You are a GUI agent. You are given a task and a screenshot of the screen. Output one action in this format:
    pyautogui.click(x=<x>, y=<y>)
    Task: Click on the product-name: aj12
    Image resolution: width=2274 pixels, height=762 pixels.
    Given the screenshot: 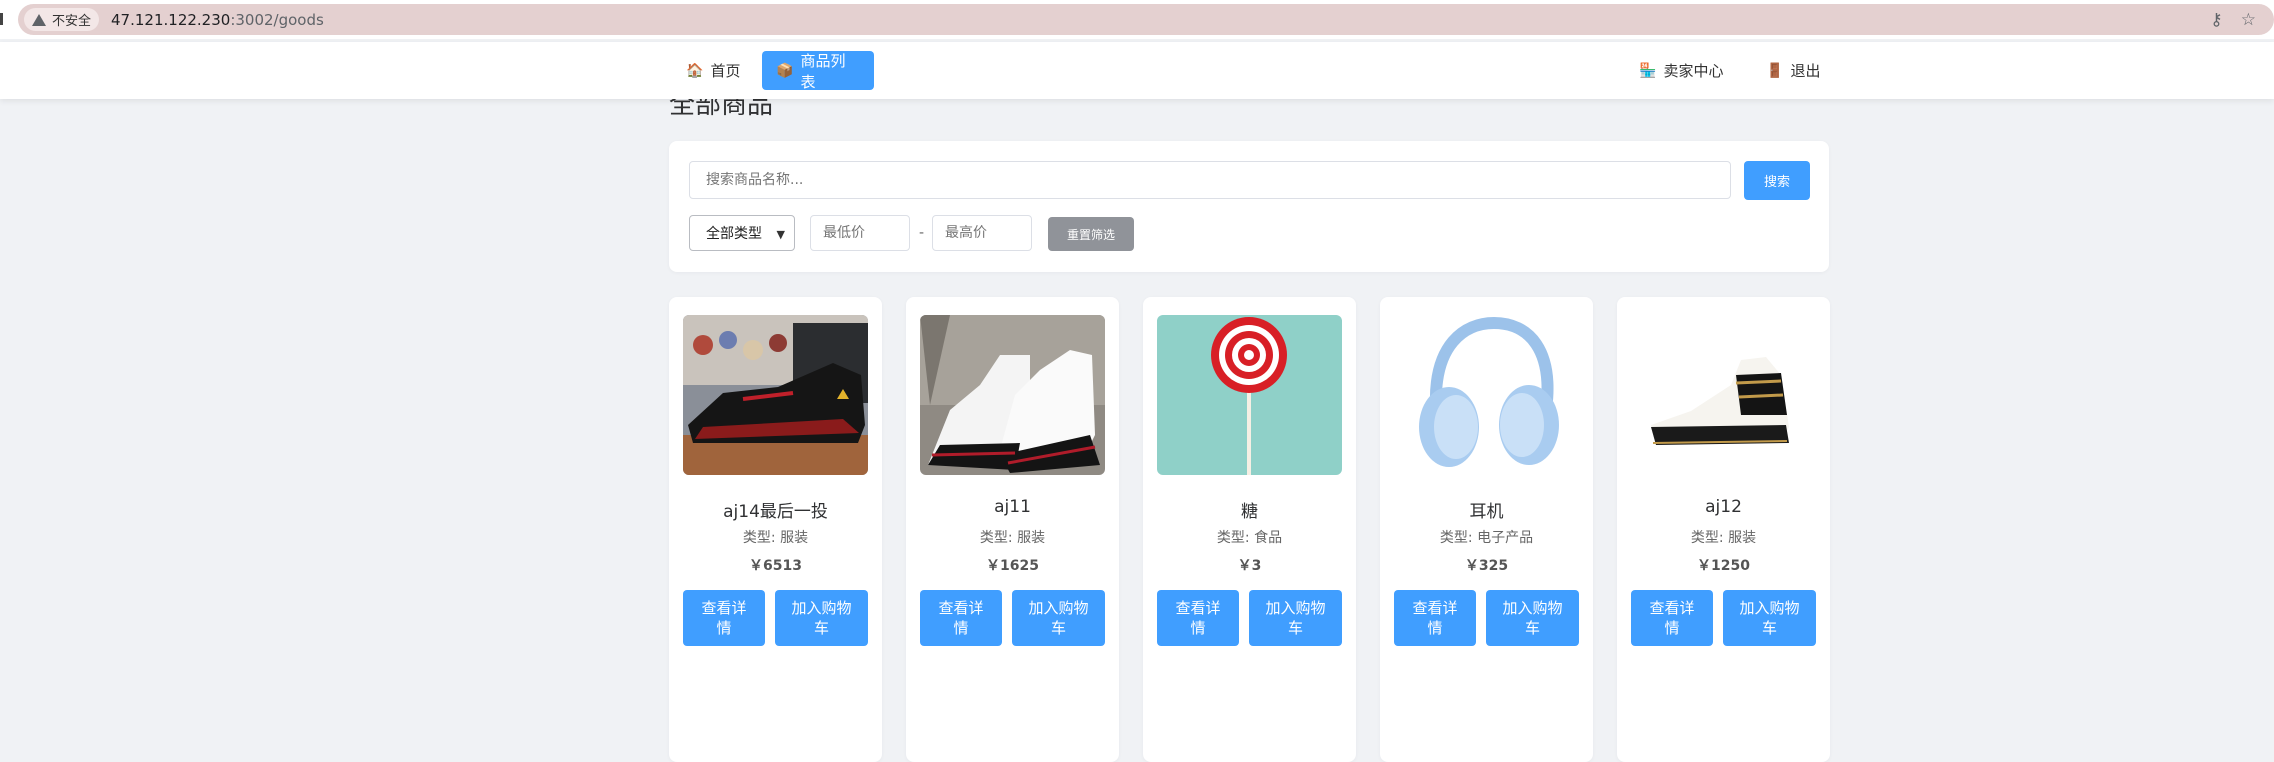 What is the action you would take?
    pyautogui.click(x=1723, y=507)
    